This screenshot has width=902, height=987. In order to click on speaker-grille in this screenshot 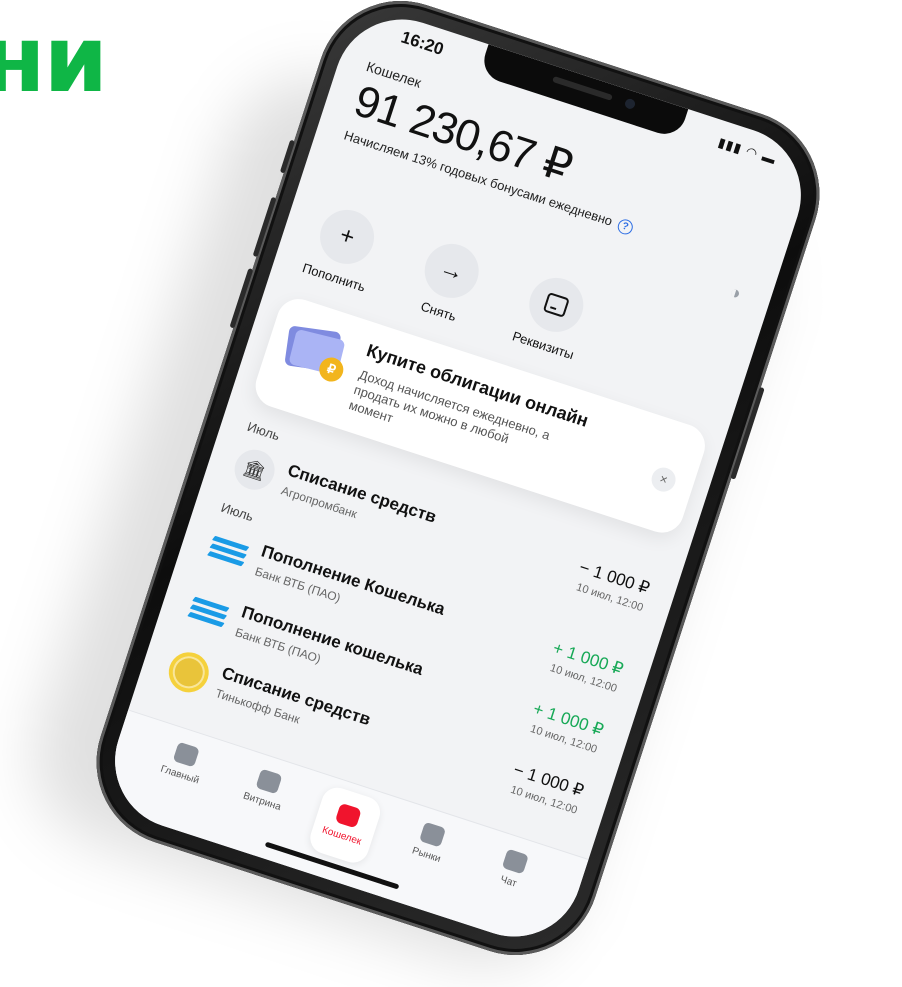, I will do `click(582, 88)`.